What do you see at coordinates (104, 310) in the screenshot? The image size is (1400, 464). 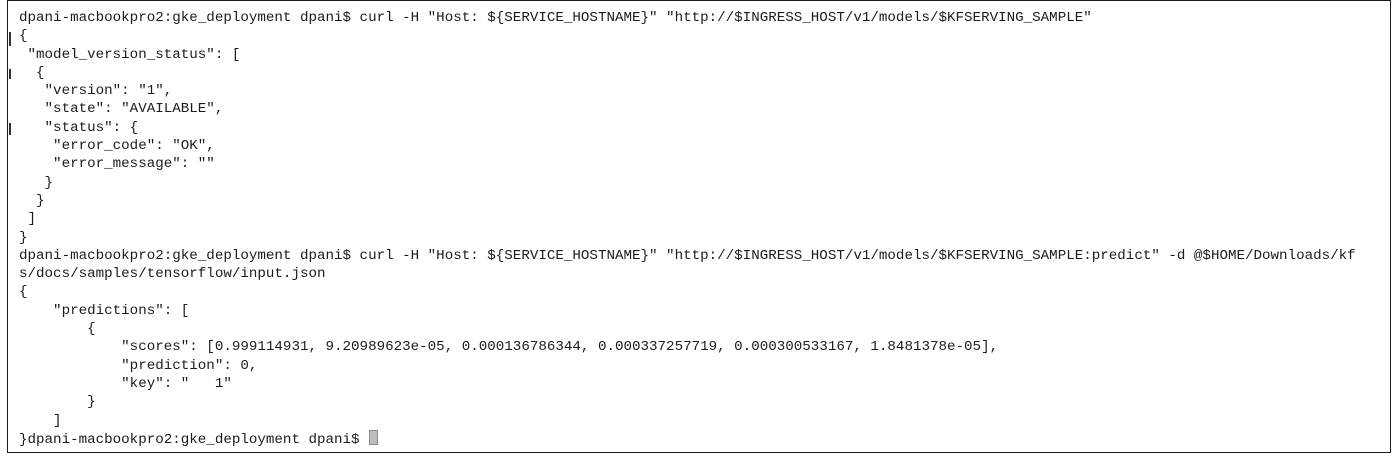 I see `output-line: "predictions": [` at bounding box center [104, 310].